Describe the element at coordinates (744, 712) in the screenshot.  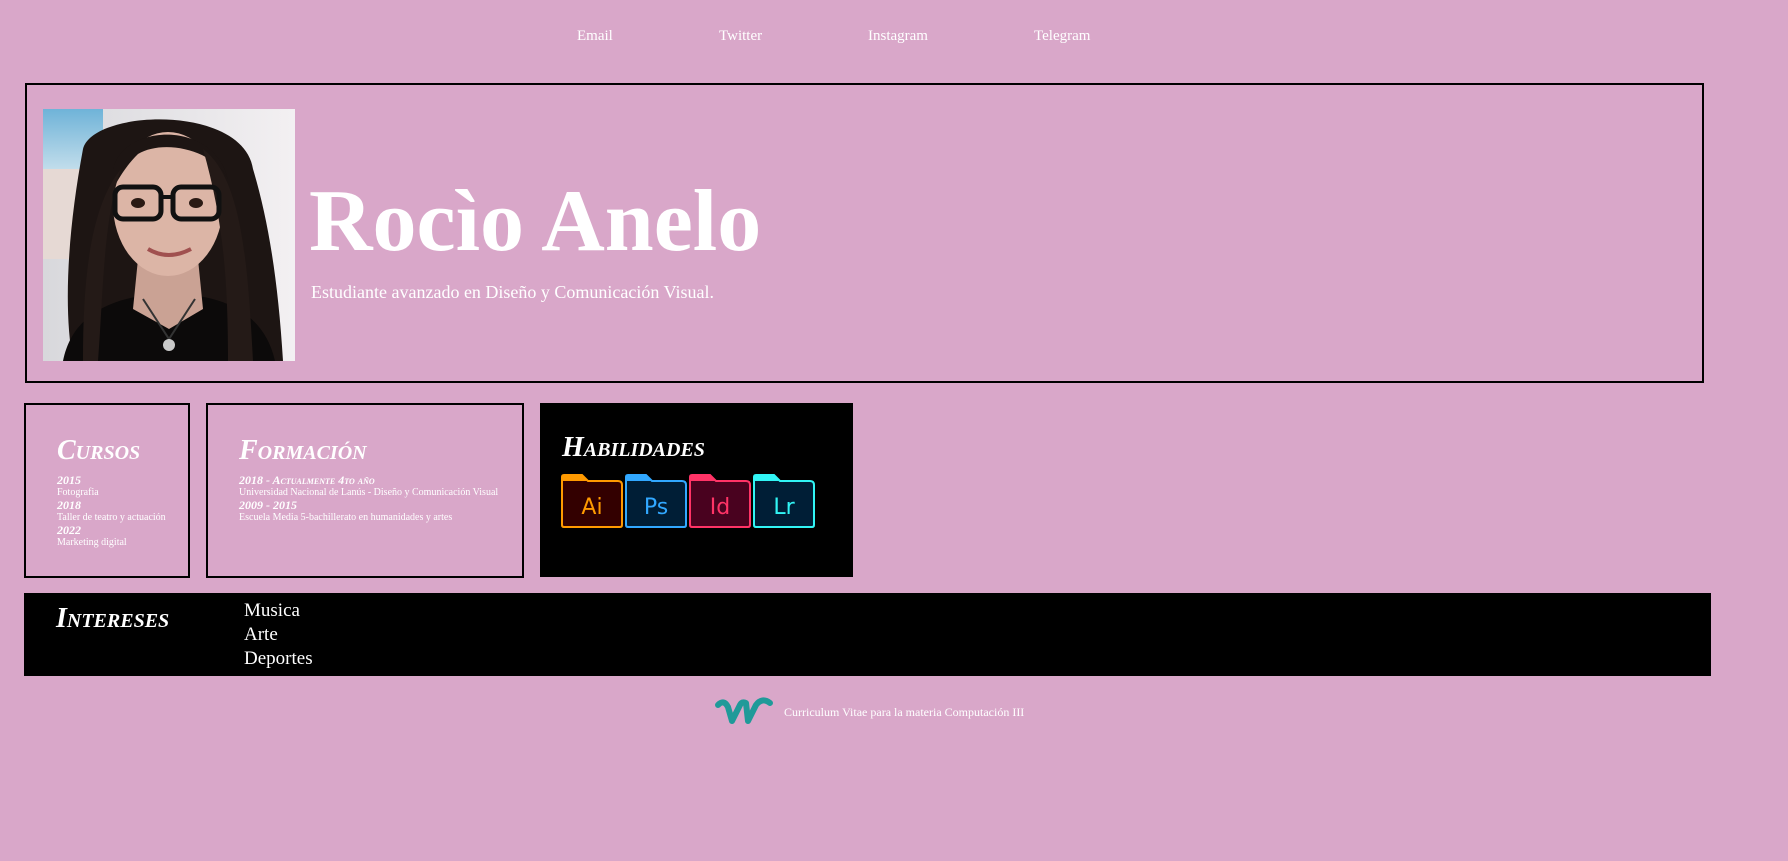
I see `brand-logo-icon` at that location.